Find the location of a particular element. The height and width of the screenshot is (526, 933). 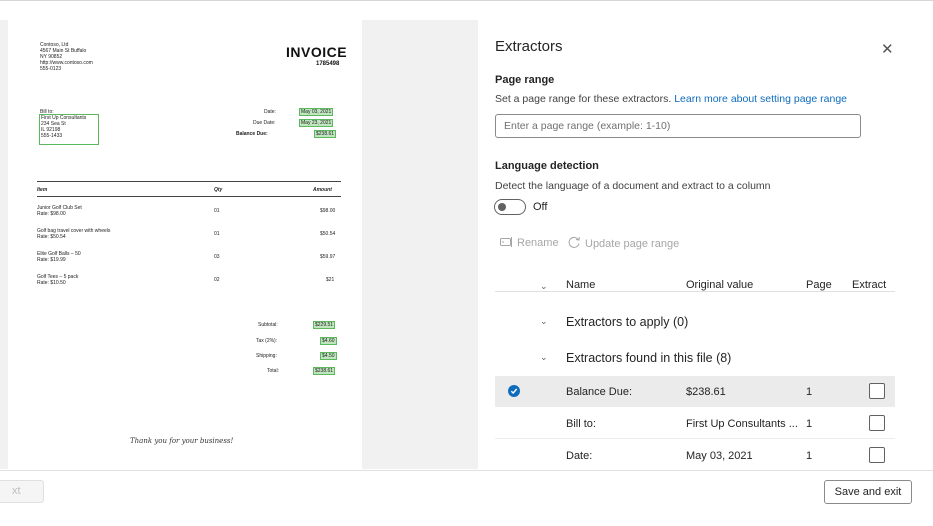

row-original-value: $238.61 is located at coordinates (706, 392).